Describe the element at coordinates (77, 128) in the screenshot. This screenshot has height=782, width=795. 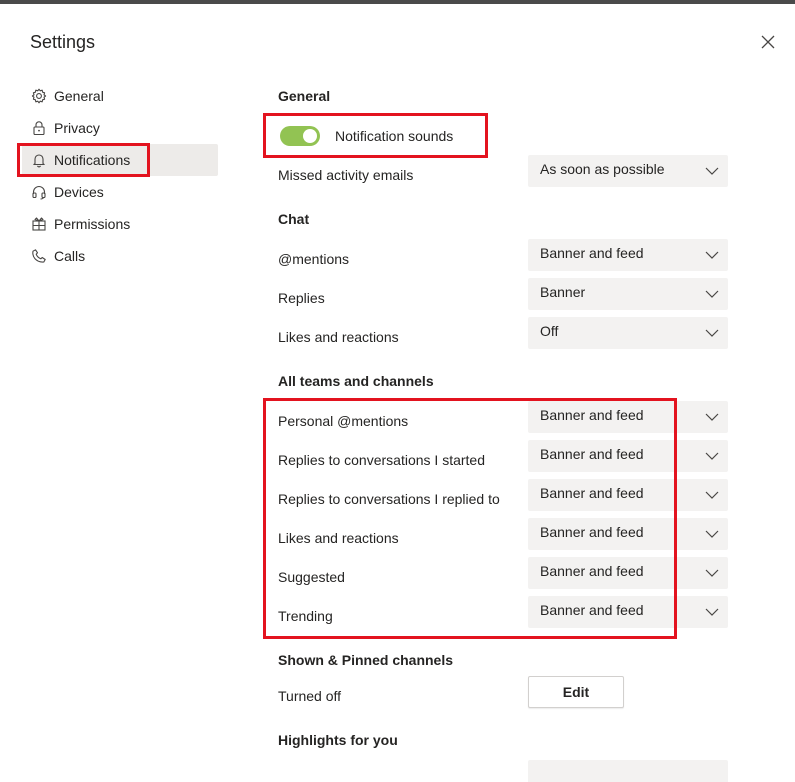
I see `sidebar-item-label: Privacy` at that location.